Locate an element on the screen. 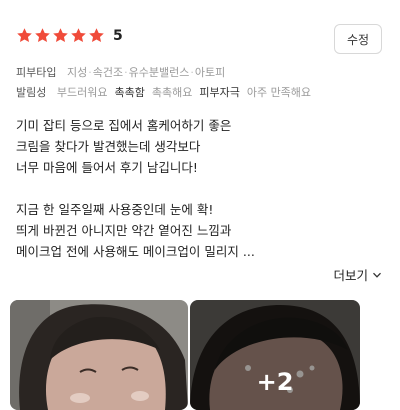 The height and width of the screenshot is (410, 400). spreadability-option: 피부자극 is located at coordinates (219, 92).